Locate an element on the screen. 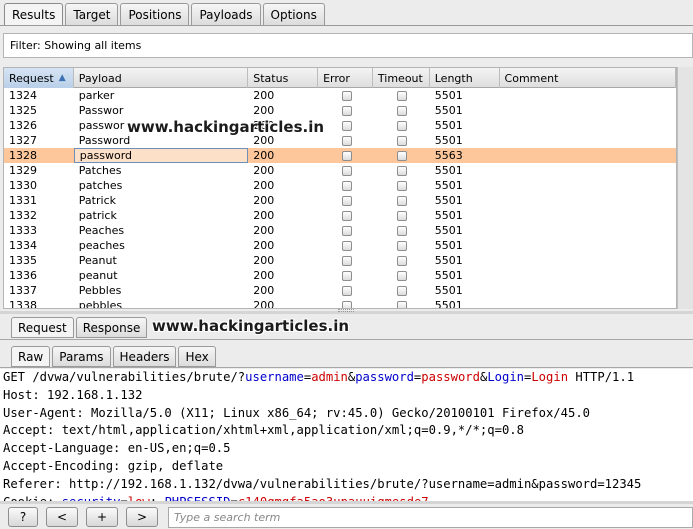 This screenshot has width=693, height=529. tab-request: Request is located at coordinates (42, 327).